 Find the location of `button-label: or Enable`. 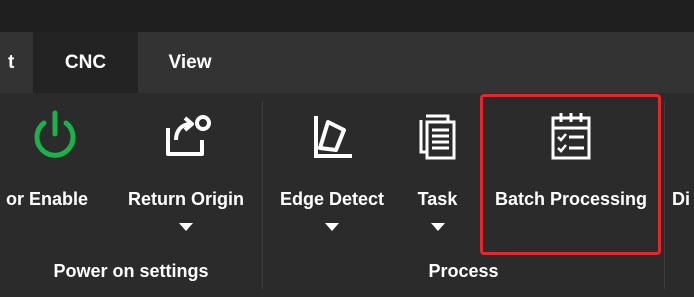

button-label: or Enable is located at coordinates (47, 199).